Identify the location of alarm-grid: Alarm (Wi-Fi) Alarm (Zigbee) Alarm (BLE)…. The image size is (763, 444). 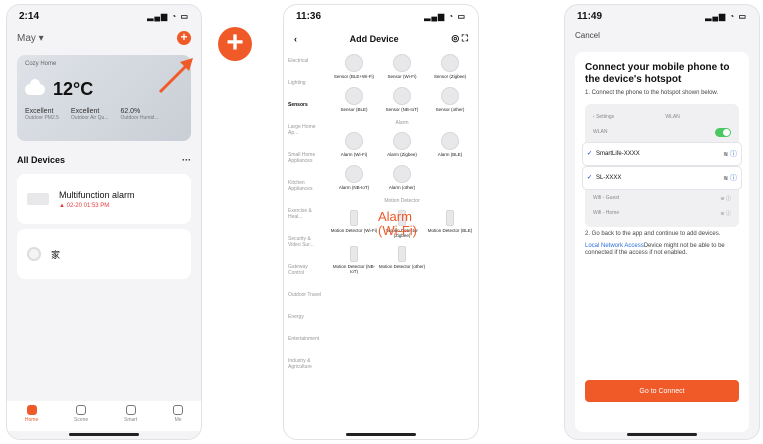
(402, 161).